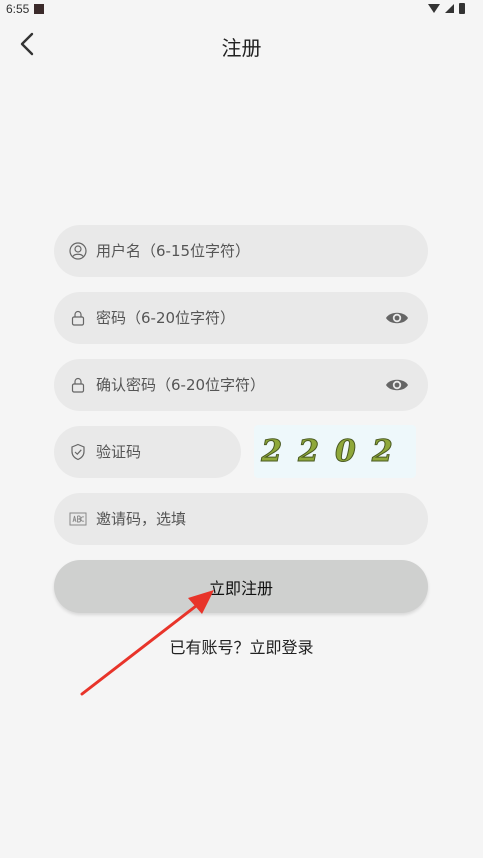  Describe the element at coordinates (39, 9) in the screenshot. I see `app-notification-icon` at that location.